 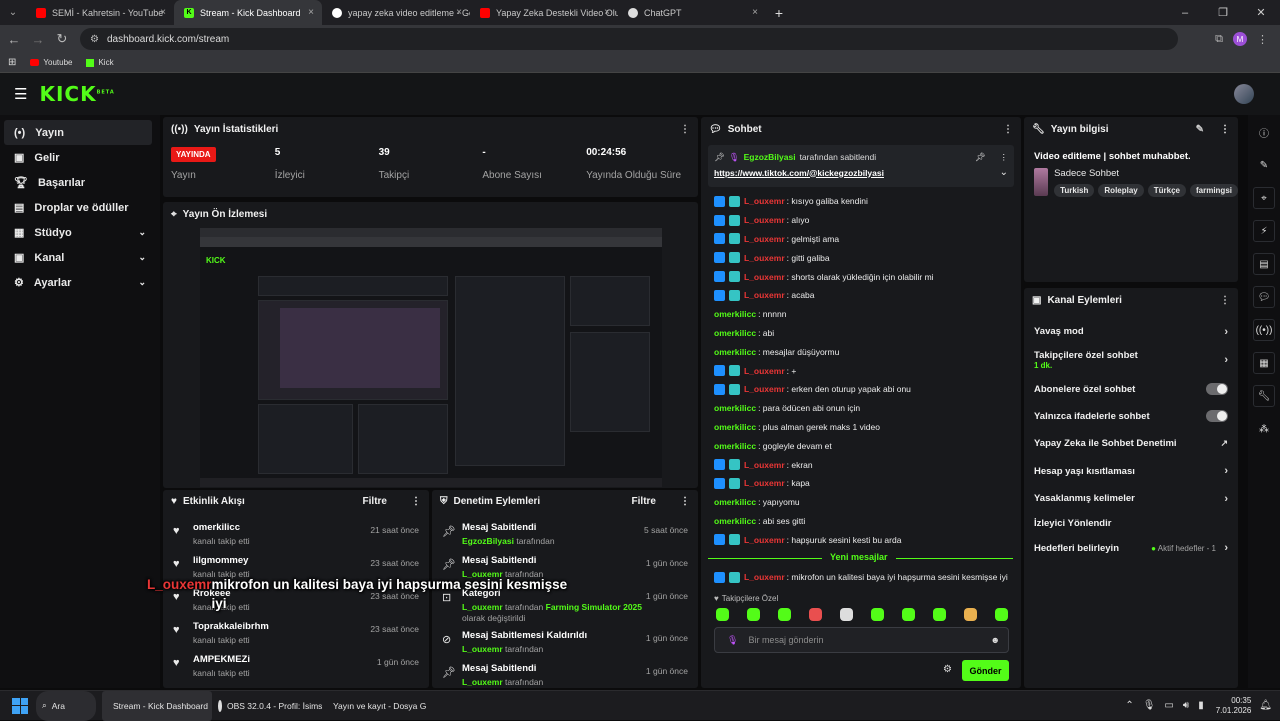 What do you see at coordinates (248, 12) in the screenshot?
I see `browser-tab-active: K Stream - Kick Dashboard ×` at bounding box center [248, 12].